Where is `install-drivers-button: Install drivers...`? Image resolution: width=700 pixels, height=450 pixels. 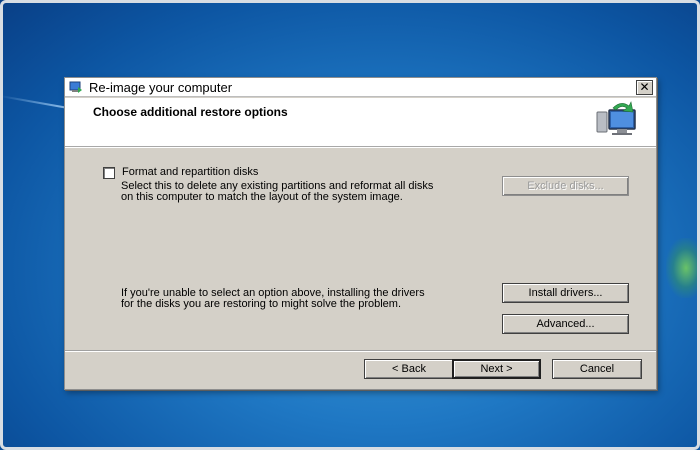 install-drivers-button: Install drivers... is located at coordinates (565, 293).